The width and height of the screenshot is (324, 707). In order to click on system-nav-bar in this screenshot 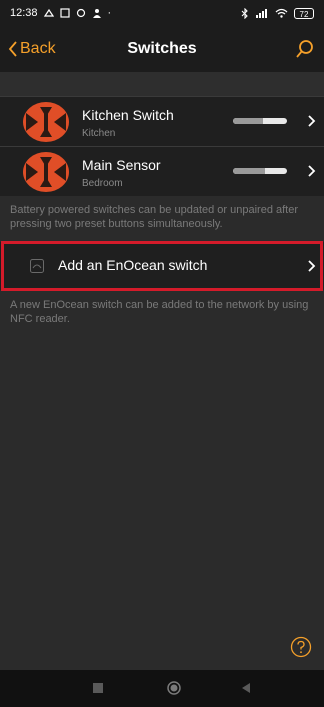, I will do `click(162, 688)`.